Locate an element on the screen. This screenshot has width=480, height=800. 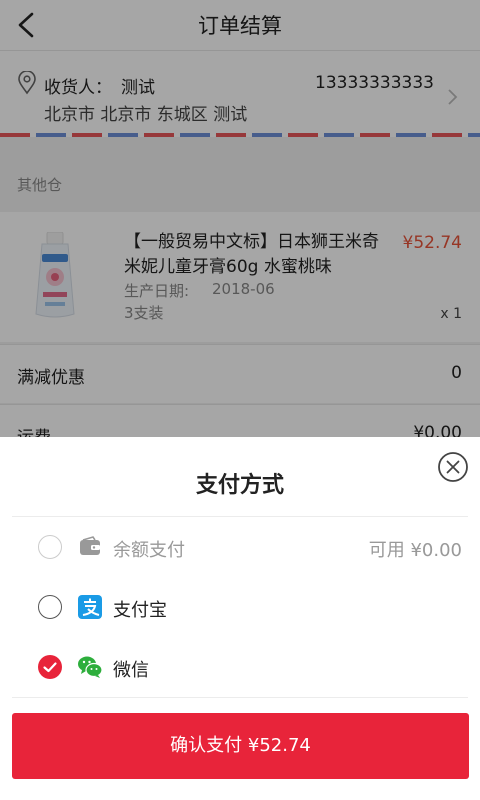
checkmark-icon is located at coordinates (50, 667).